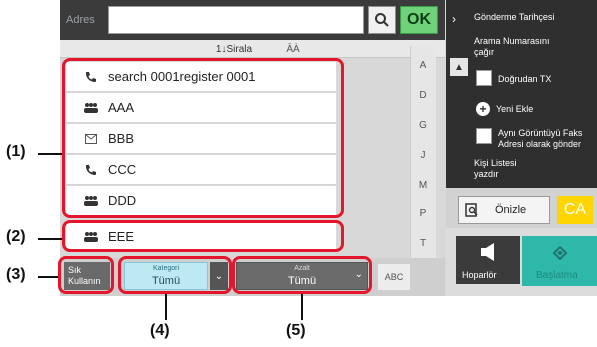 Image resolution: width=597 pixels, height=347 pixels. What do you see at coordinates (525, 79) in the screenshot?
I see `direct-tx-label: Doğrudan TX` at bounding box center [525, 79].